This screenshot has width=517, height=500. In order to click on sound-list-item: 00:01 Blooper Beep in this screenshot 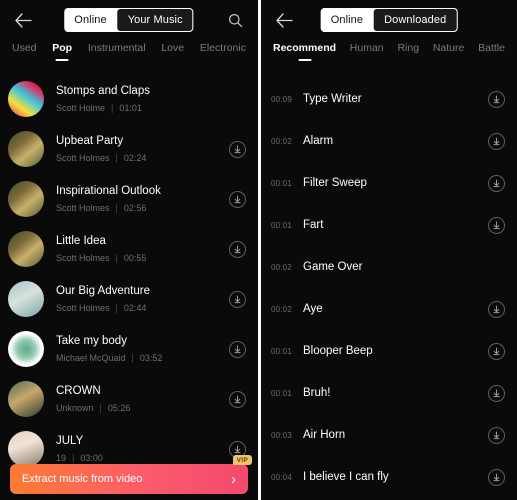, I will do `click(389, 351)`.